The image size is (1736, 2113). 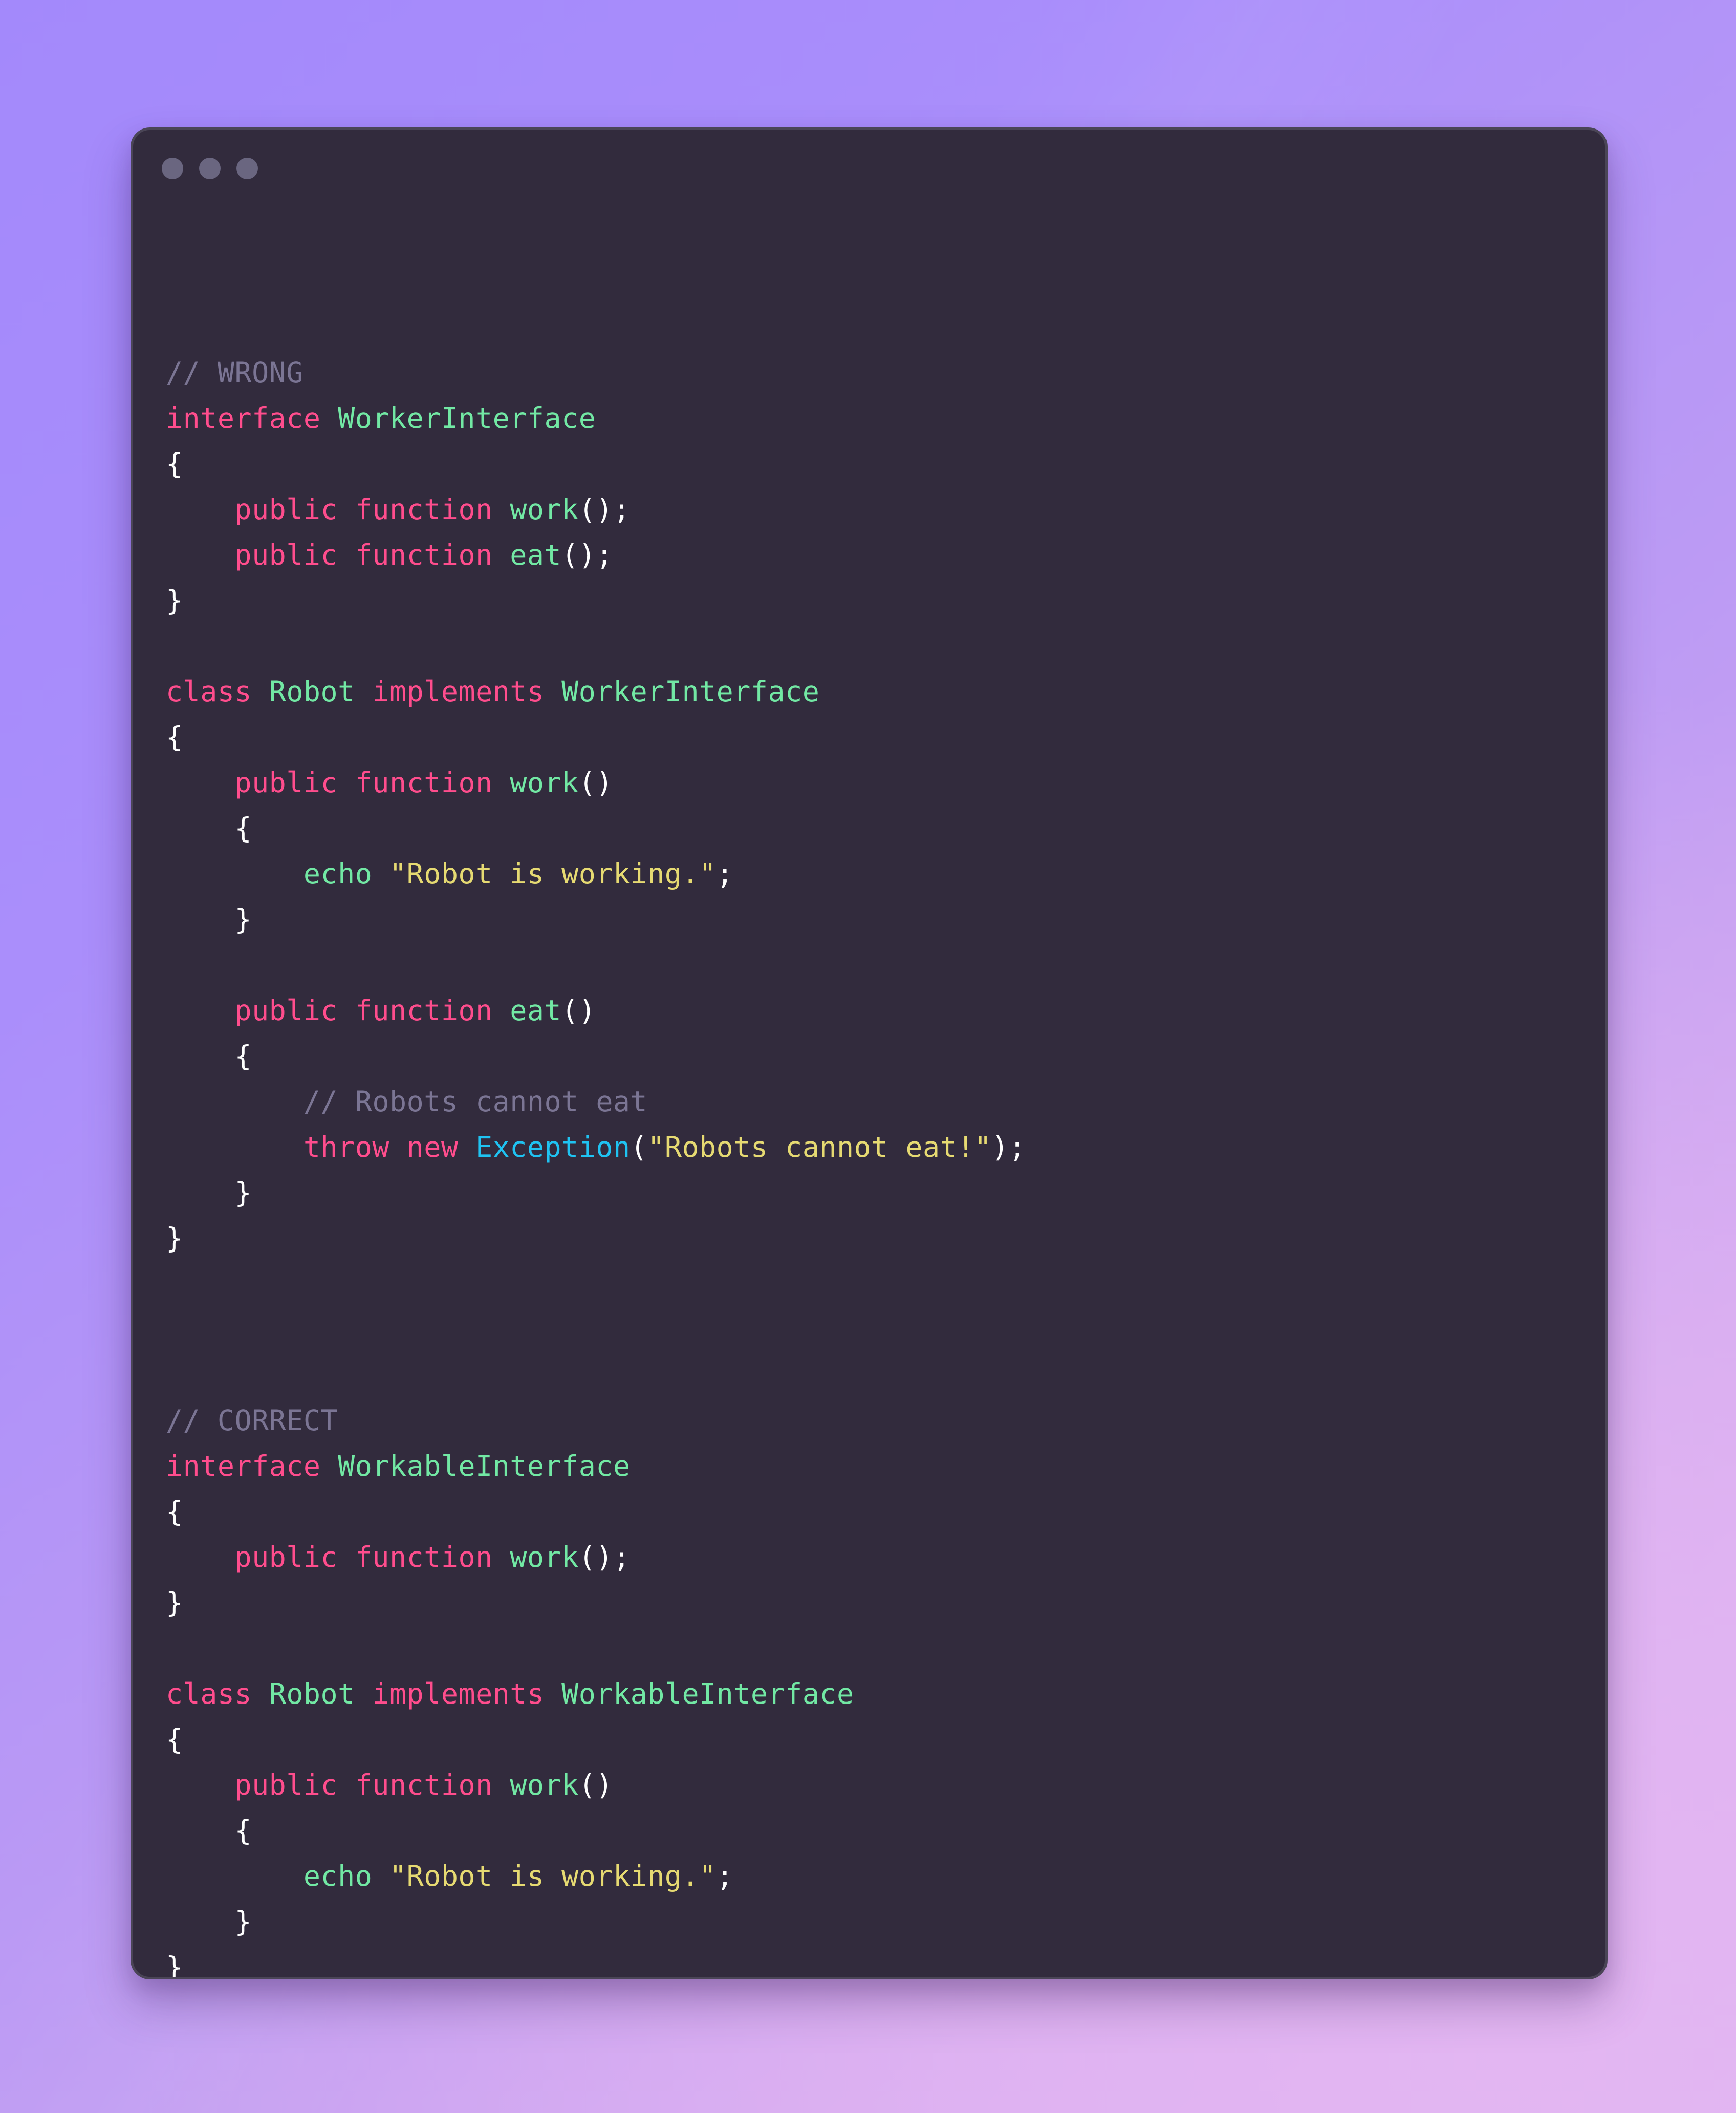 I want to click on maximize-dot-icon, so click(x=247, y=168).